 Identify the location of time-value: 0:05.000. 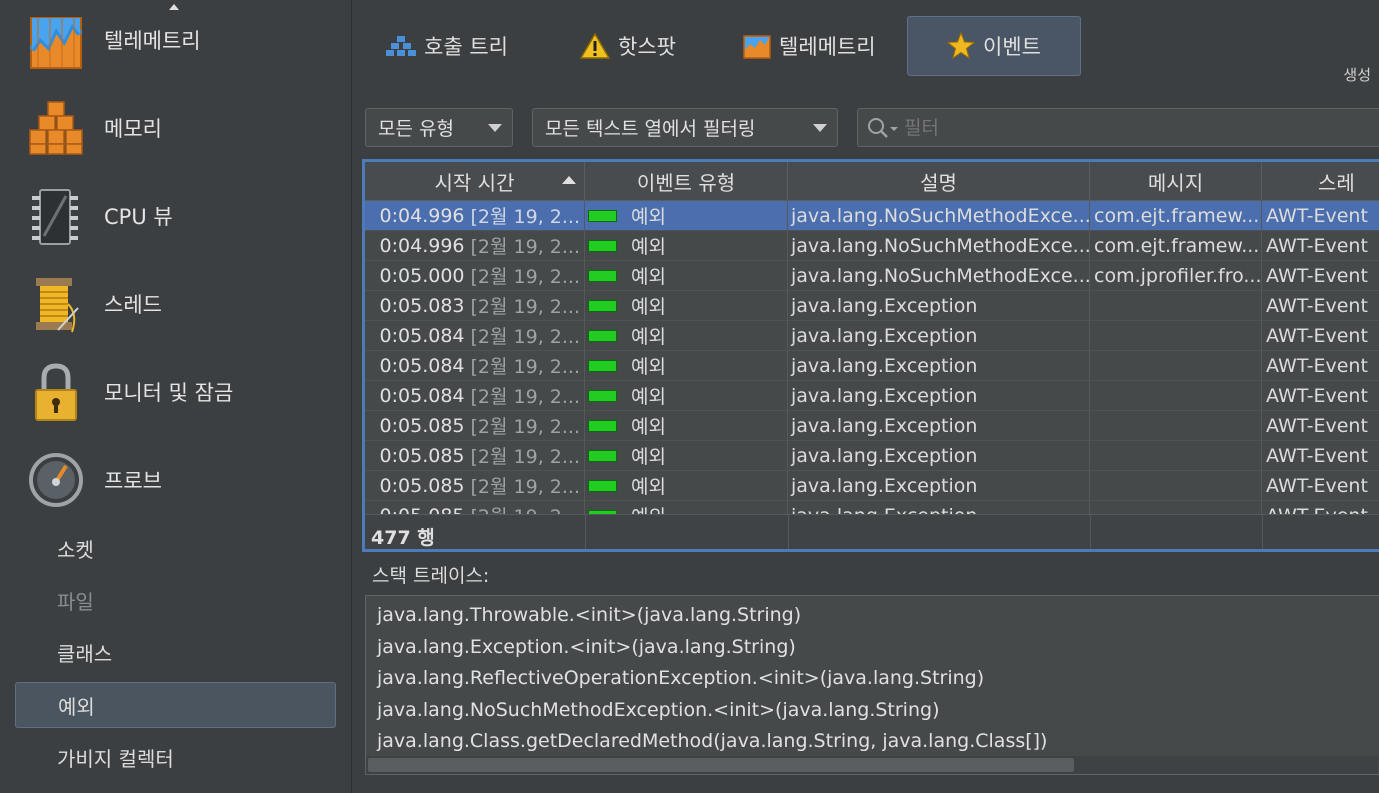
(422, 275).